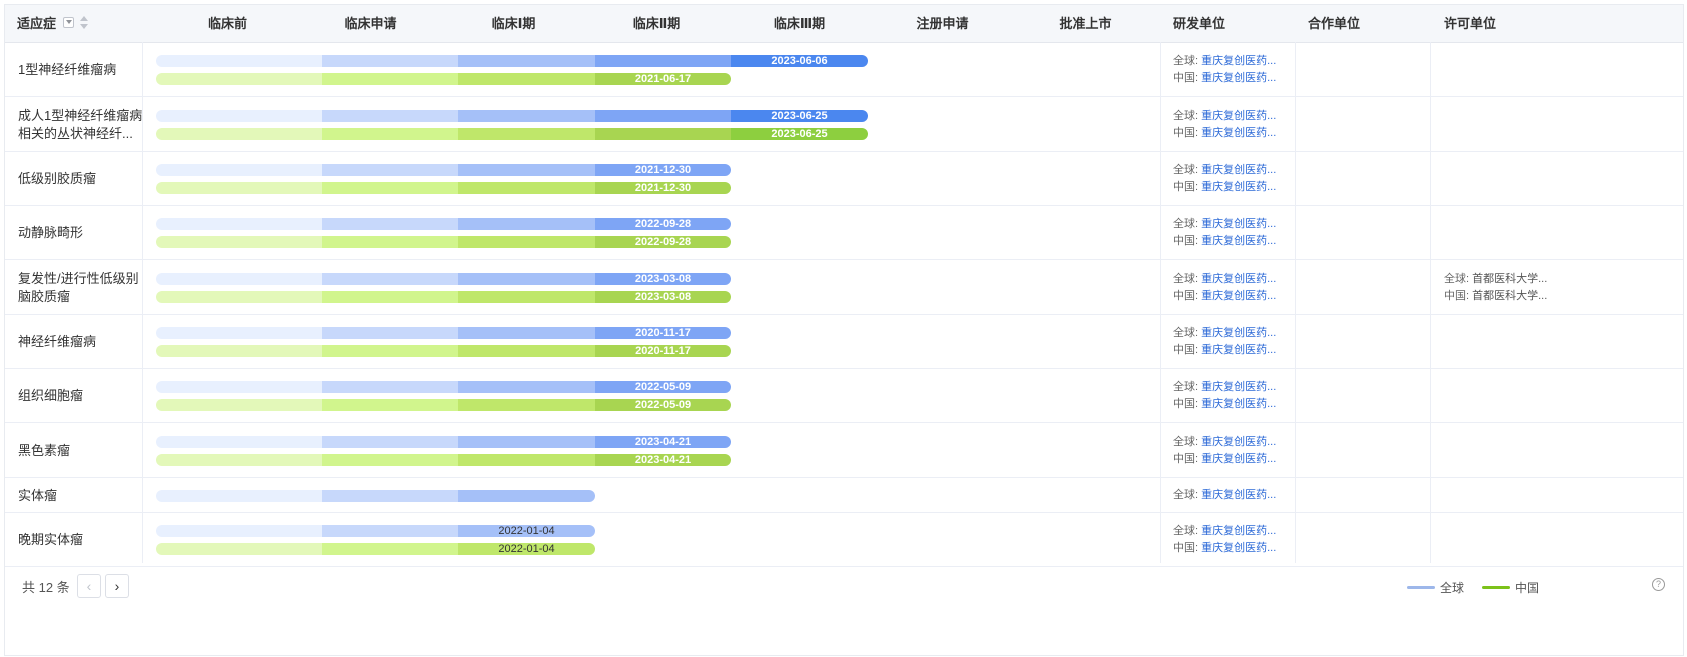  What do you see at coordinates (443, 242) in the screenshot?
I see `progress-bar-china: 2022-09-28` at bounding box center [443, 242].